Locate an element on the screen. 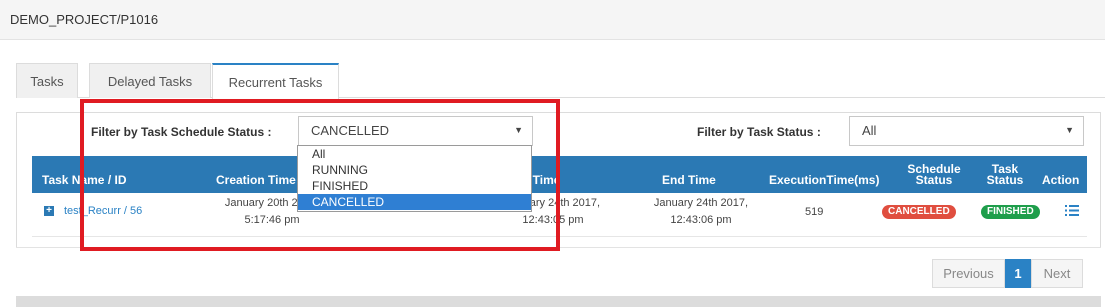 The image size is (1105, 307). tab-tasks: Tasks is located at coordinates (47, 80).